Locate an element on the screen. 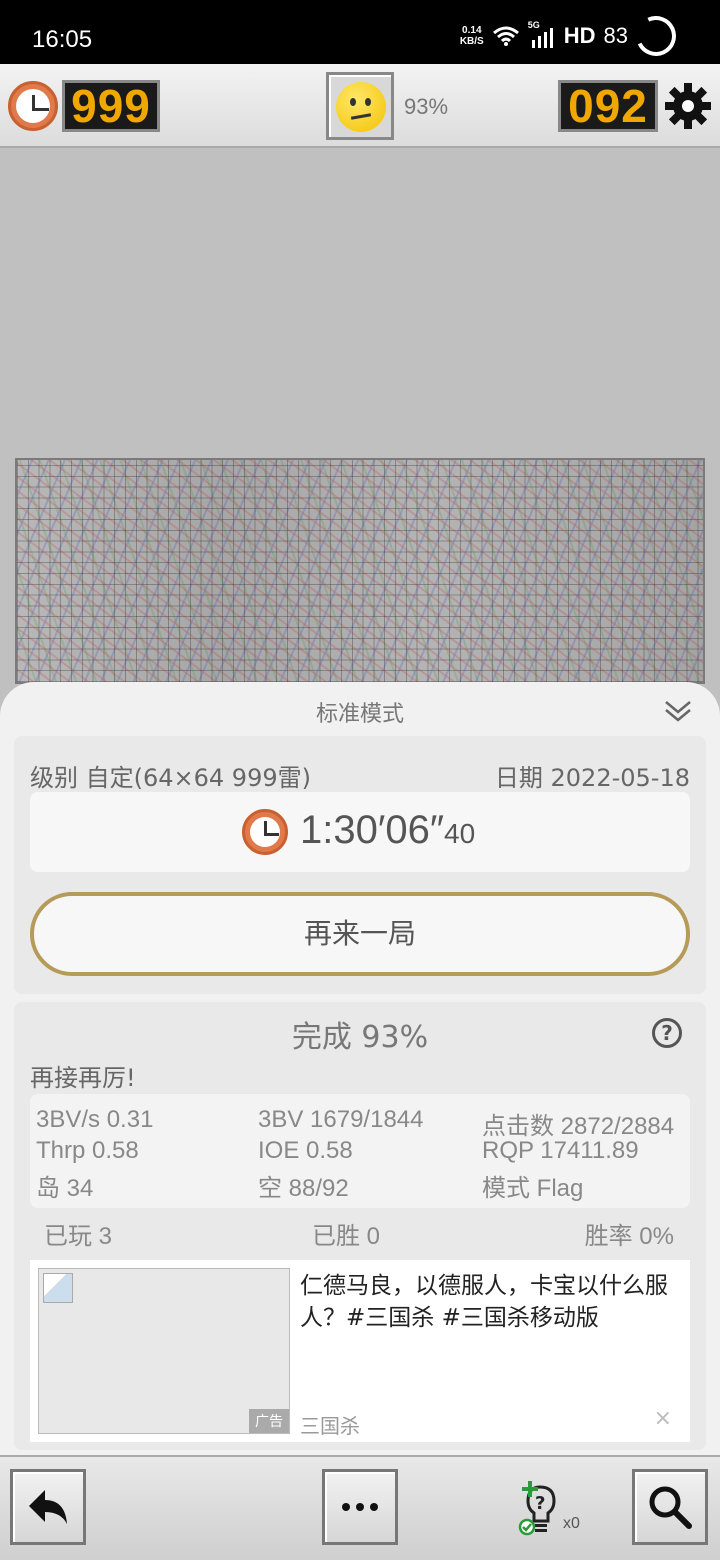 The width and height of the screenshot is (720, 1560). stat-mode: 模式 Flag is located at coordinates (533, 1188).